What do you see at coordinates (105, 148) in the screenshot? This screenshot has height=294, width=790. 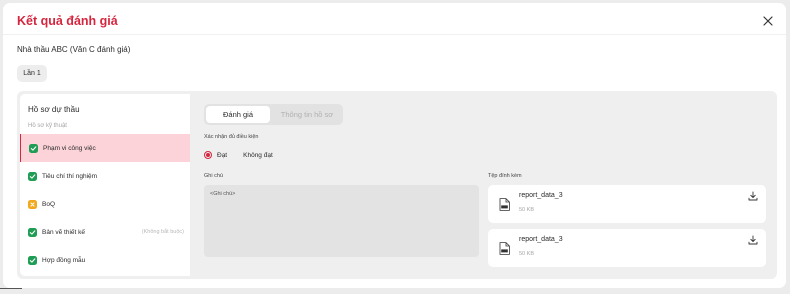 I see `sidebar-item-scope-of-work: Phạm vi công việc` at bounding box center [105, 148].